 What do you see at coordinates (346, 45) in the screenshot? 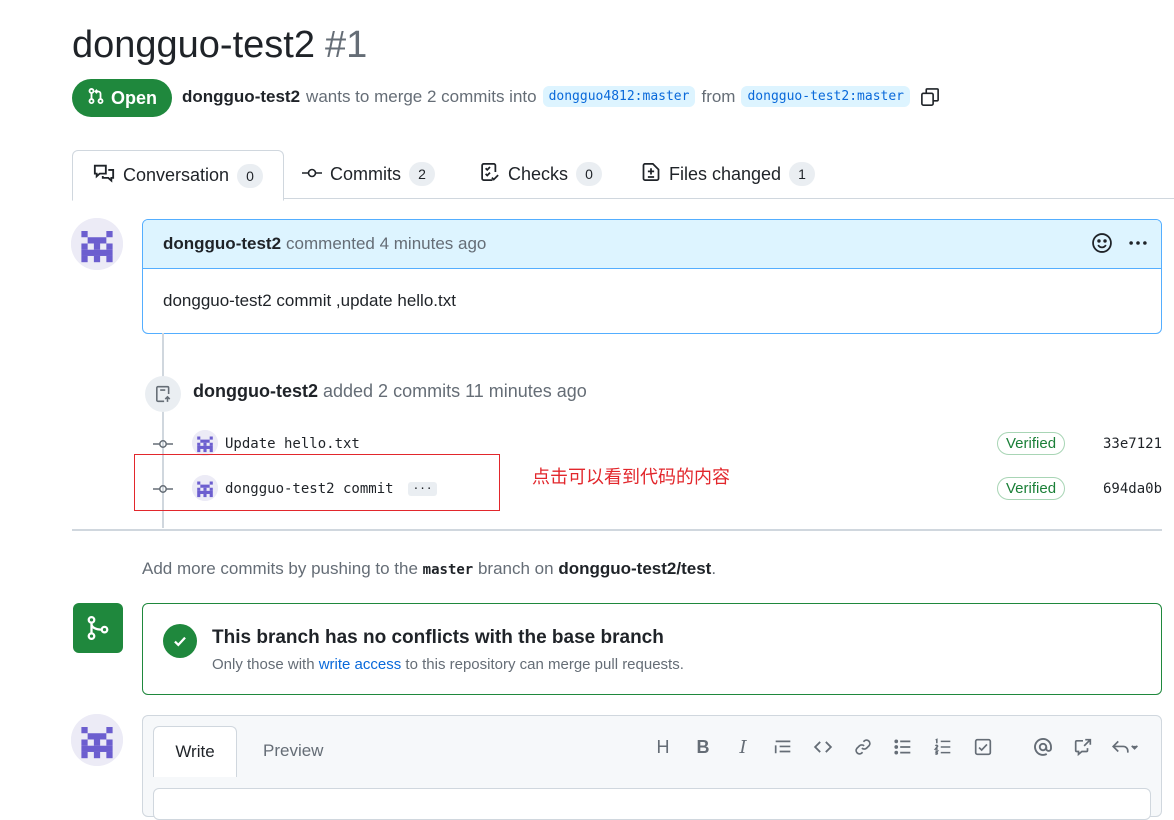
I see `pr-number: #1` at bounding box center [346, 45].